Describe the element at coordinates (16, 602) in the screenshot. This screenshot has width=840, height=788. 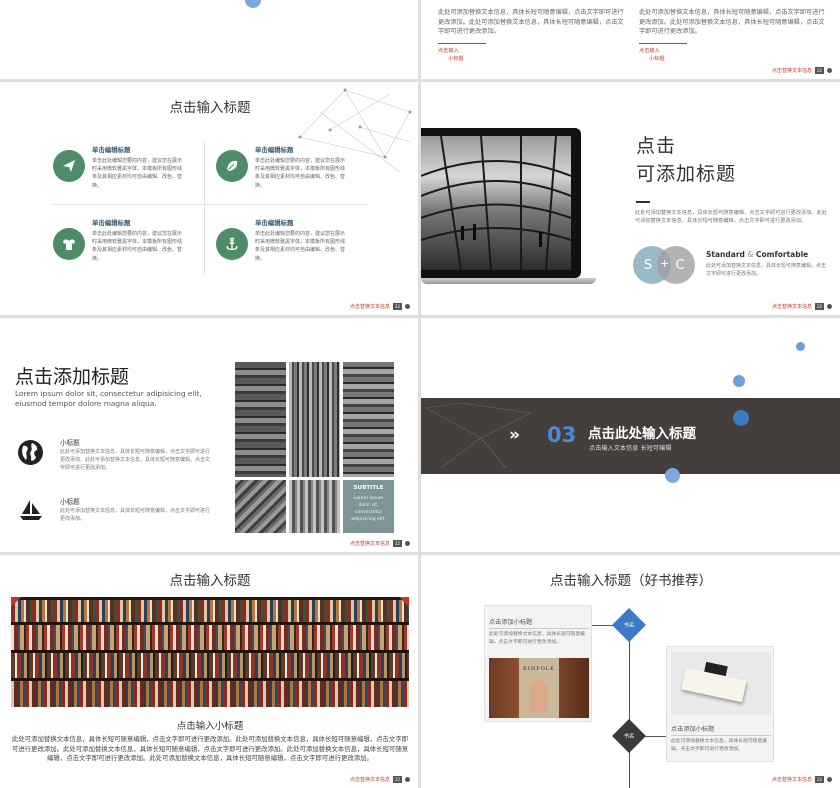
I see `red-corner-left` at that location.